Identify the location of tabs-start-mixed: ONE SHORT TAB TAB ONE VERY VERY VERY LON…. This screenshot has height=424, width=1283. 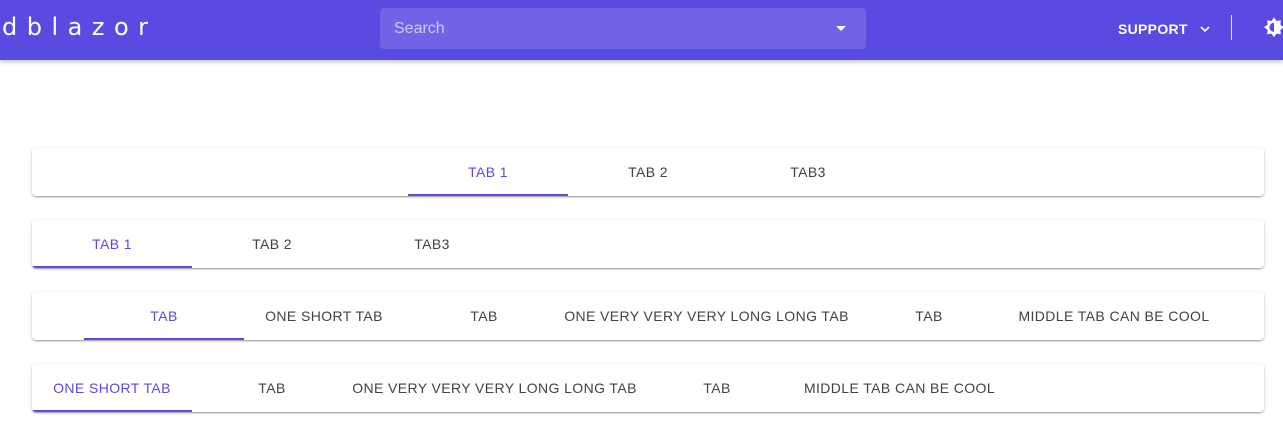
(648, 388).